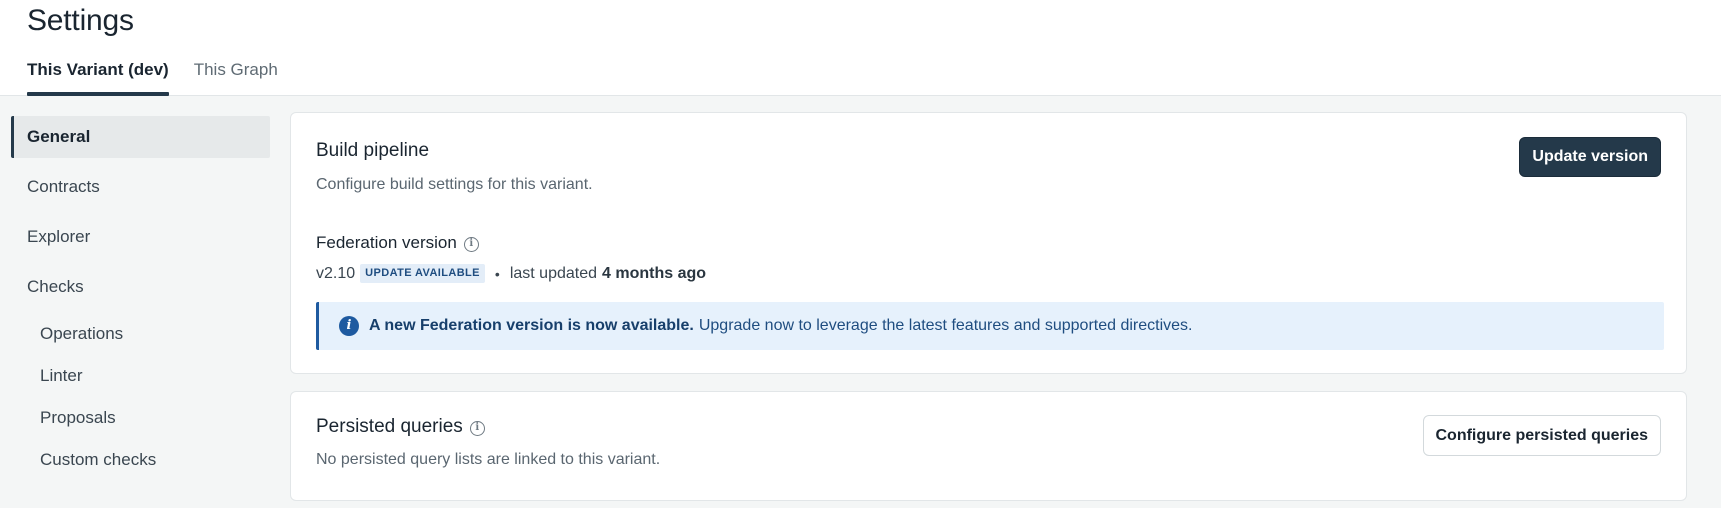  I want to click on last-updated-value: 4 months ago, so click(654, 273).